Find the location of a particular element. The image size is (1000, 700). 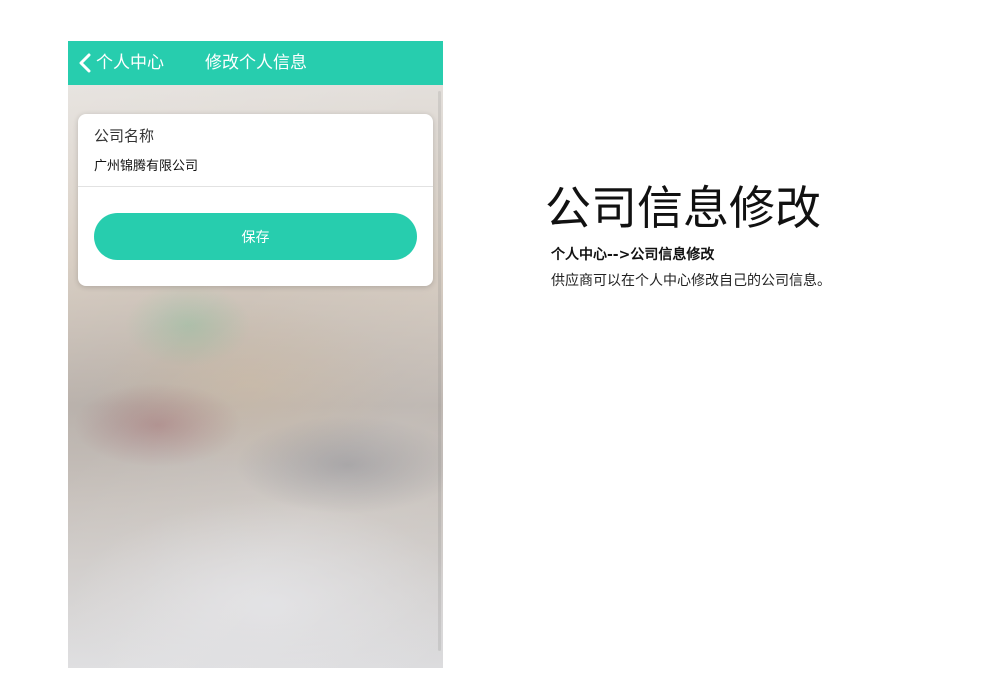

navbar: 个人中心 修改个人信息 is located at coordinates (255, 63).